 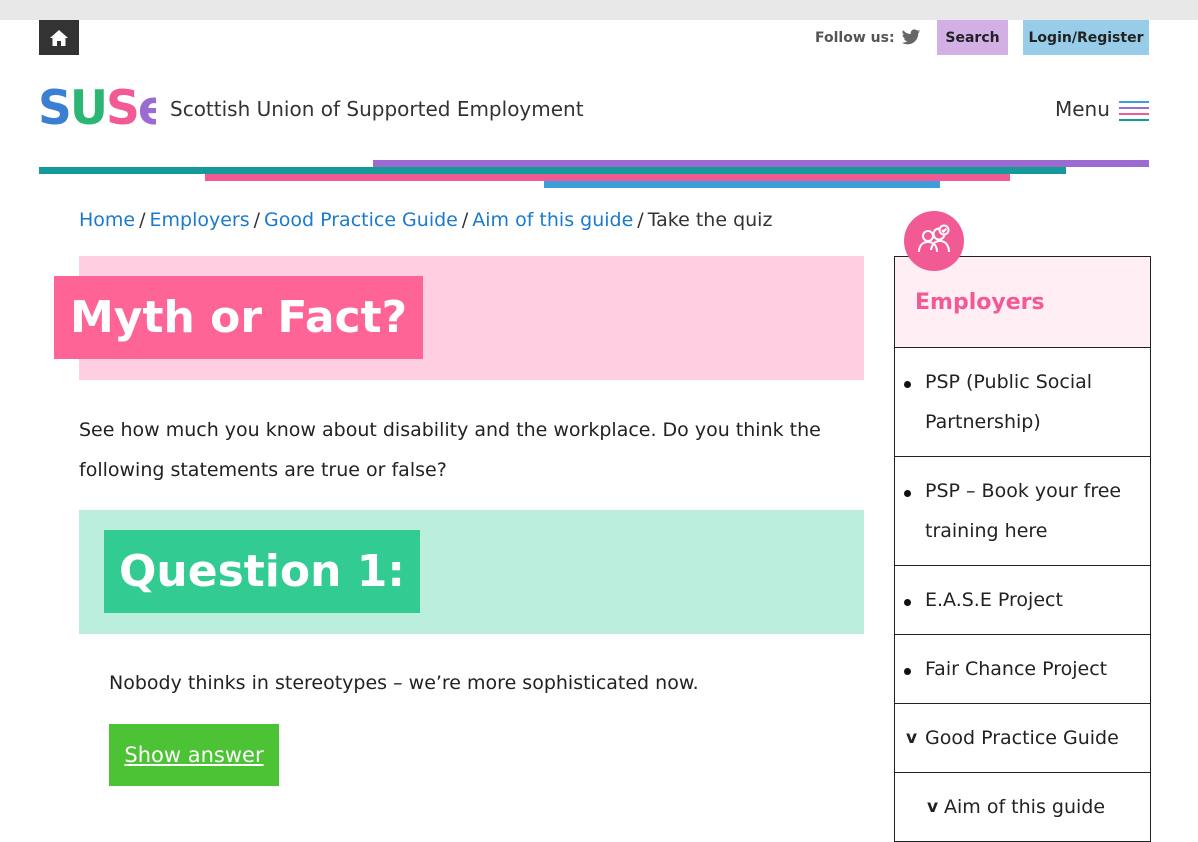 What do you see at coordinates (1009, 402) in the screenshot?
I see `sidebar-item-label: PSP (Public Social Partnership)` at bounding box center [1009, 402].